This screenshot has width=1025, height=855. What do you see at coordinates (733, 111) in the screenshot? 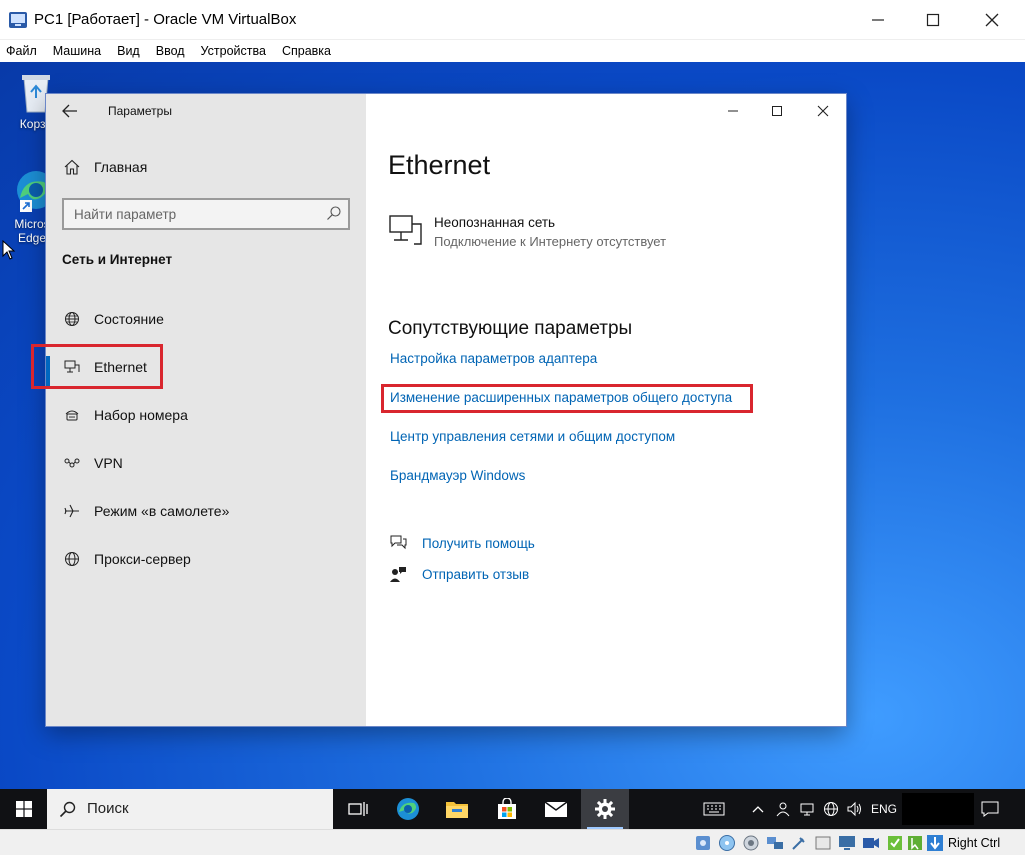
I see `settings-minimize-button` at bounding box center [733, 111].